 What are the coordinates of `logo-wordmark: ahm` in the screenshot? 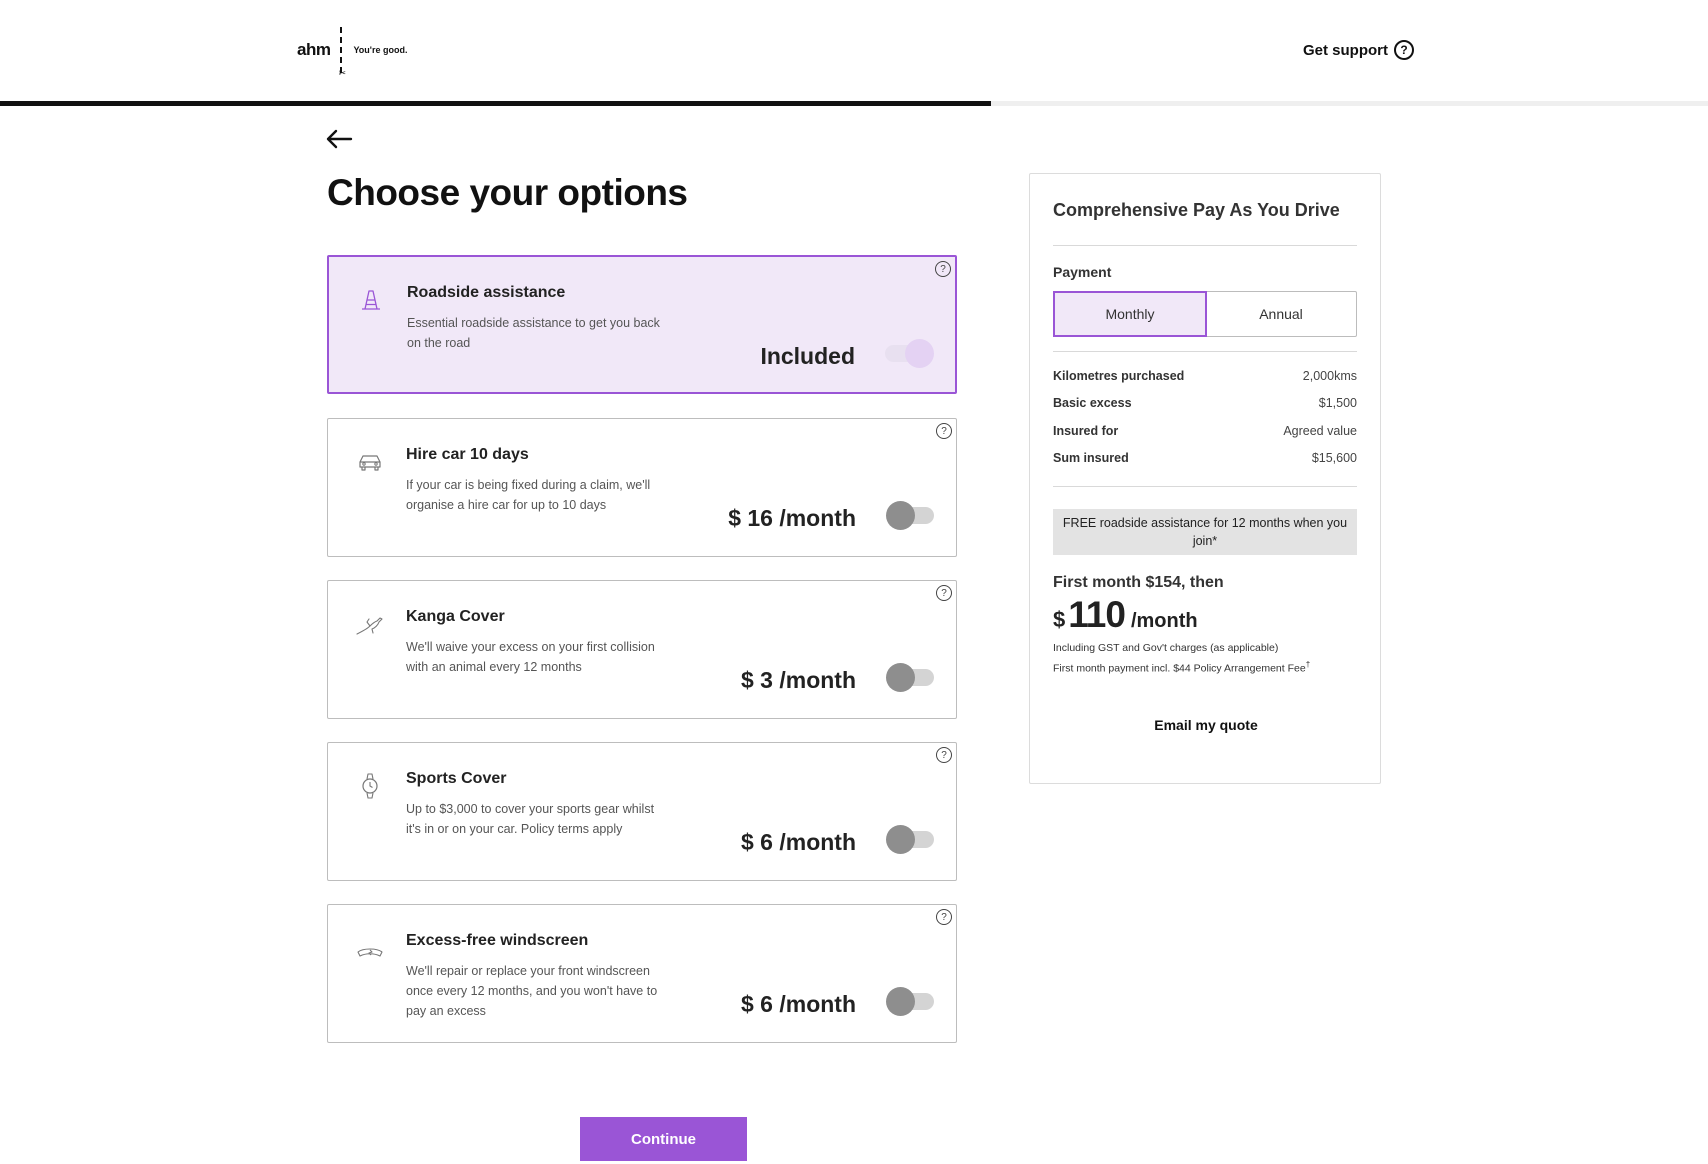 It's located at (314, 49).